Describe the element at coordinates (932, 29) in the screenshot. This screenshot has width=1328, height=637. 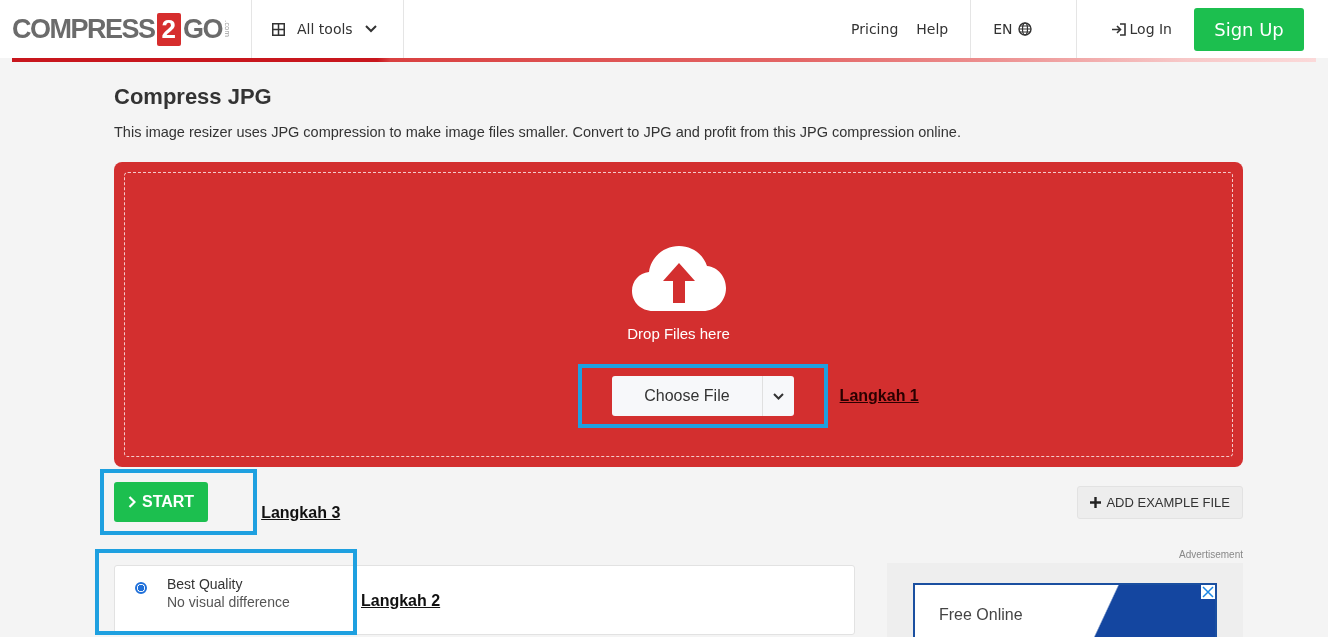
I see `nav-link: Help` at that location.